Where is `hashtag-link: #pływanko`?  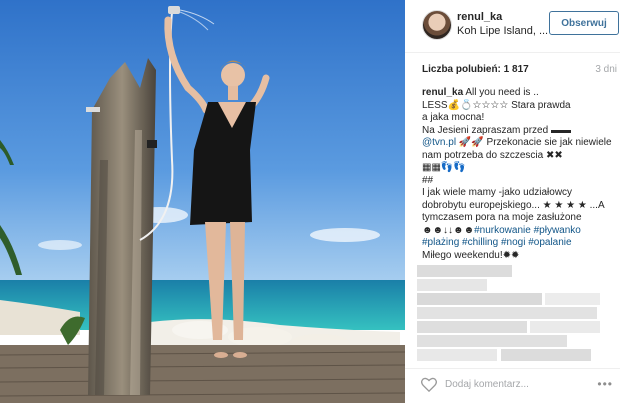 hashtag-link: #pływanko is located at coordinates (557, 230).